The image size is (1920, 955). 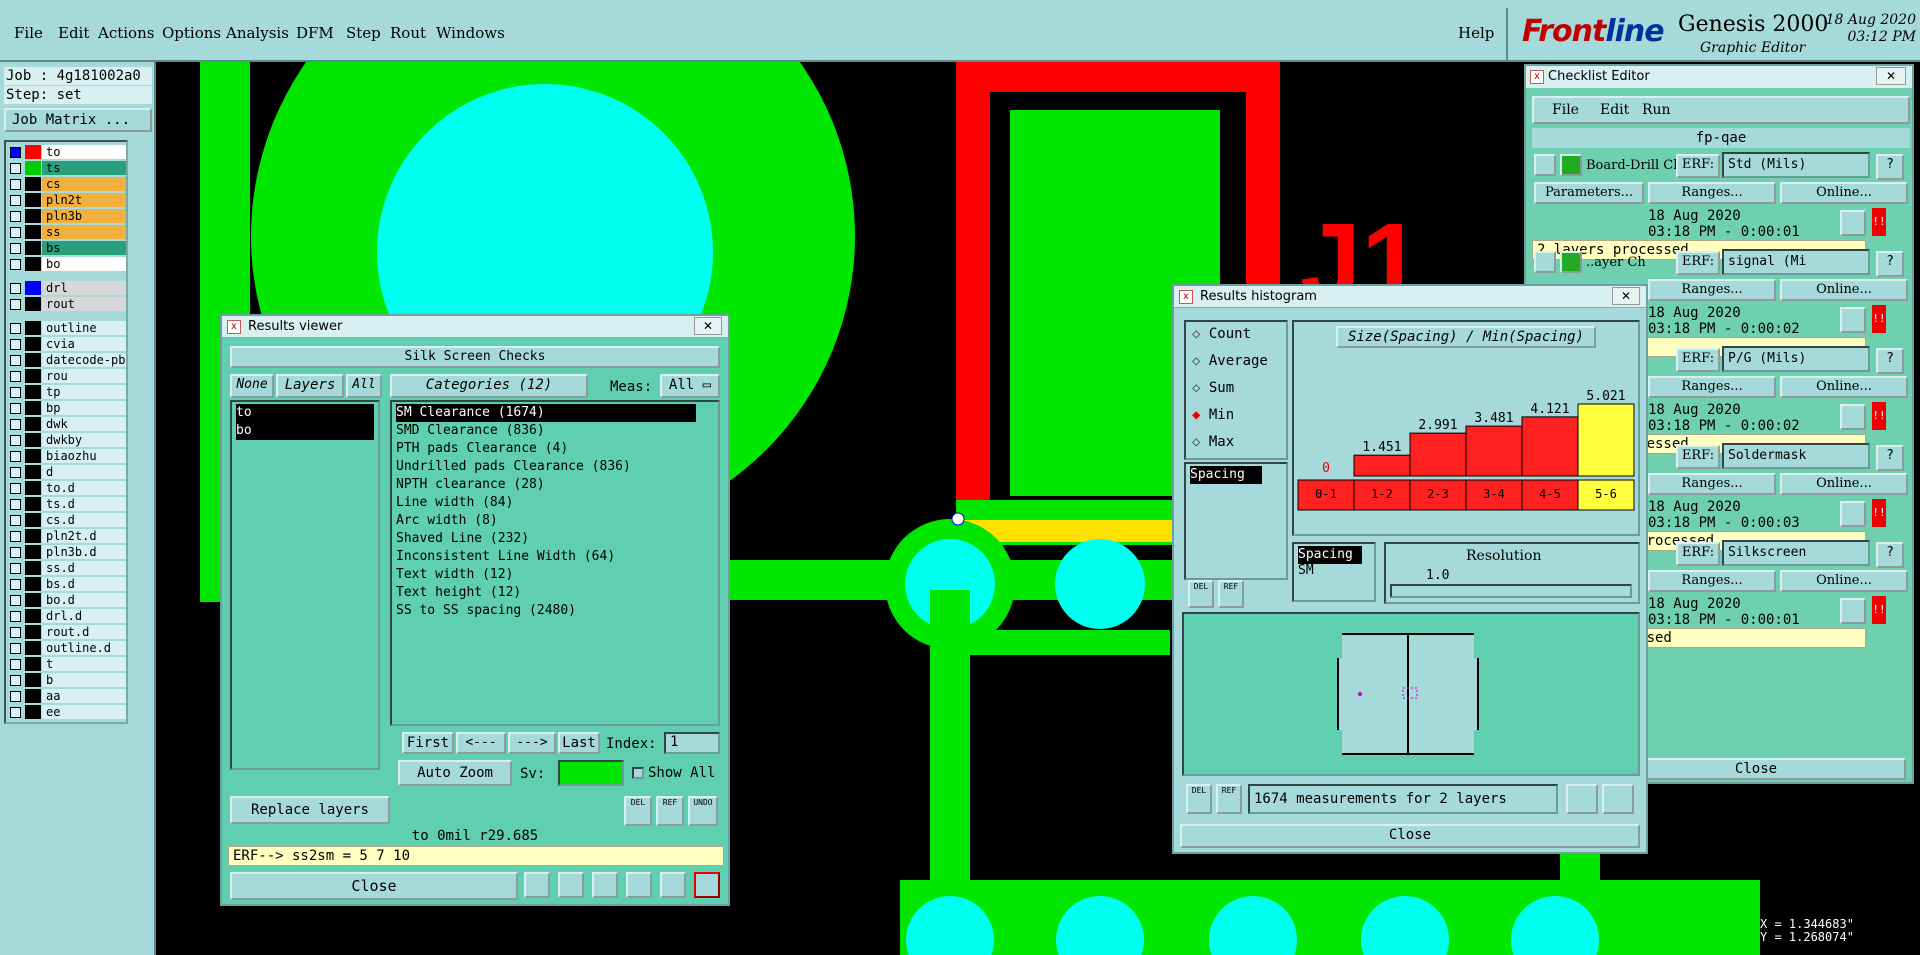 I want to click on category-item: NPTH clearance (28), so click(x=470, y=485).